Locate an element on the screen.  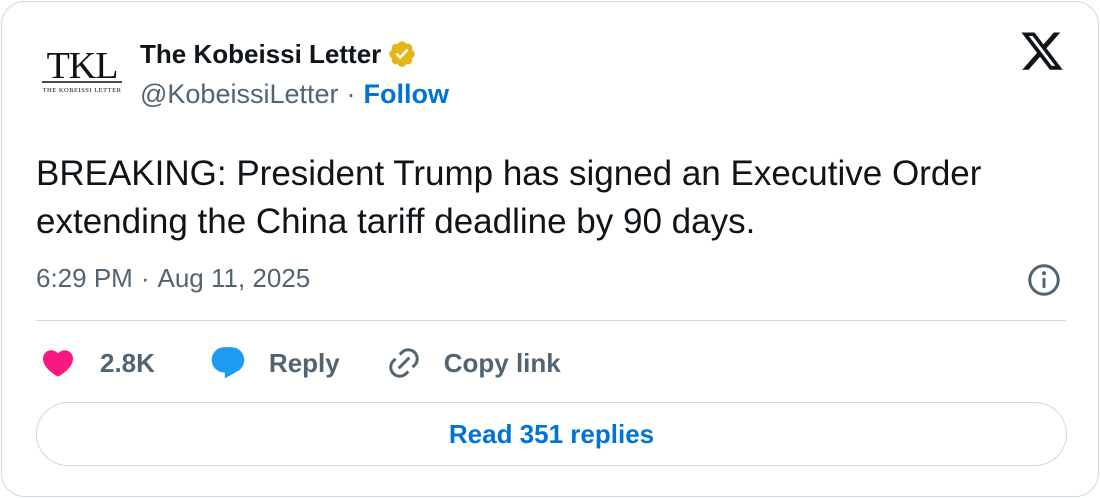
read-replies-button: Read 351 replies is located at coordinates (551, 434).